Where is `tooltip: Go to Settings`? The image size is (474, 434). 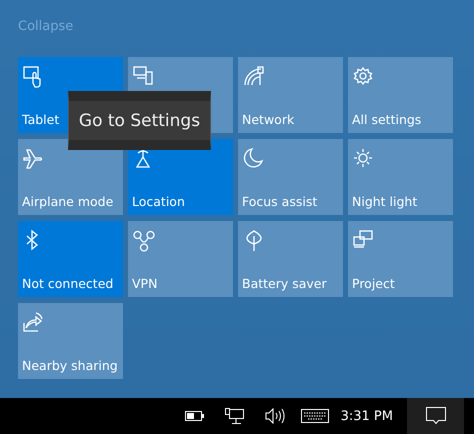 tooltip: Go to Settings is located at coordinates (139, 120).